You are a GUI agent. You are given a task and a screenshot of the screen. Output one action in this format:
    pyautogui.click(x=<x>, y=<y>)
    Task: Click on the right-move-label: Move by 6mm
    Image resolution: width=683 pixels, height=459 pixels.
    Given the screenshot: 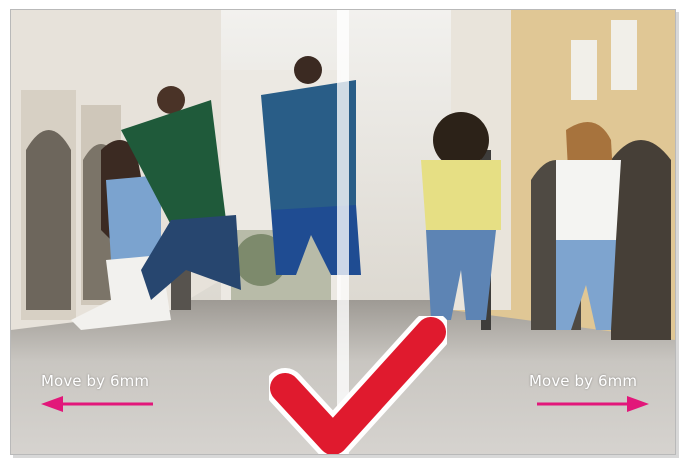 What is the action you would take?
    pyautogui.click(x=583, y=381)
    